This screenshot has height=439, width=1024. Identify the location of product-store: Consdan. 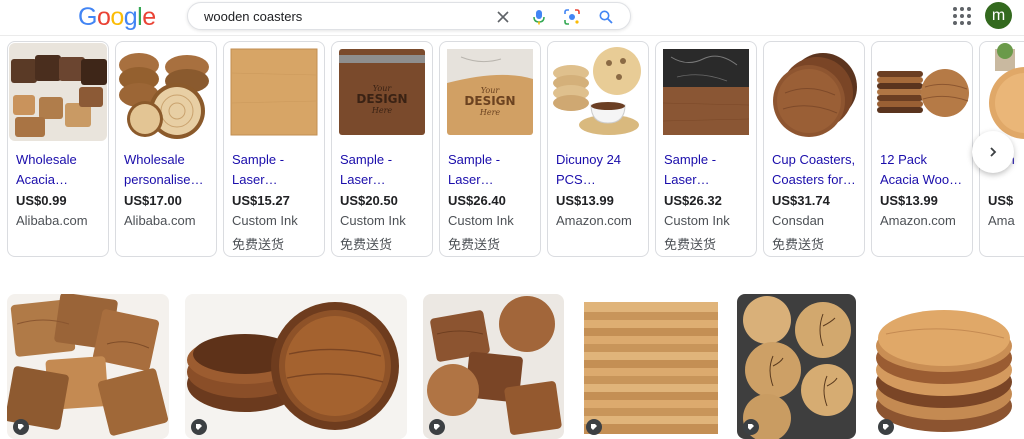
(798, 220).